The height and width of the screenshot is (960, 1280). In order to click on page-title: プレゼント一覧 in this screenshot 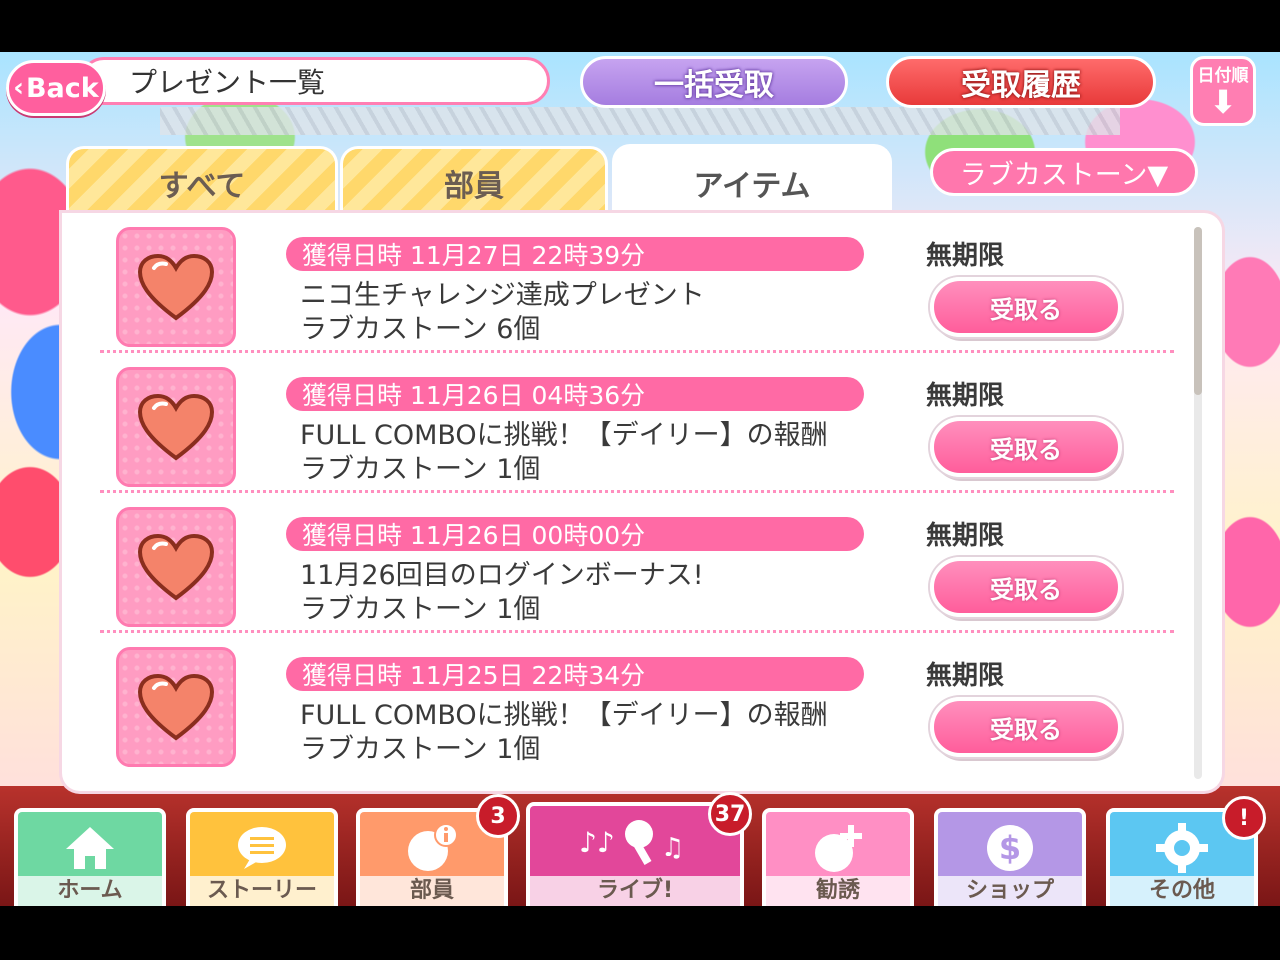, I will do `click(315, 81)`.